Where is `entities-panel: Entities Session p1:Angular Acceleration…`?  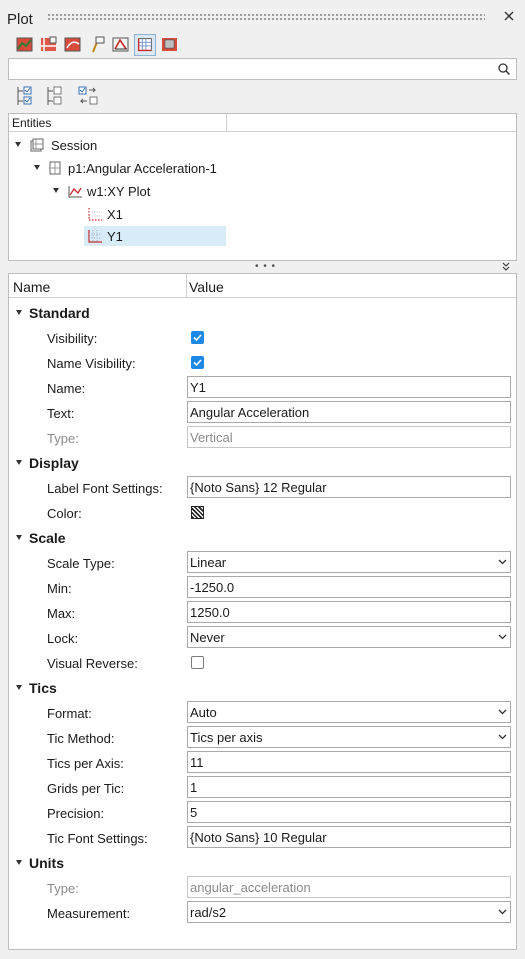 entities-panel: Entities Session p1:Angular Acceleration… is located at coordinates (262, 187).